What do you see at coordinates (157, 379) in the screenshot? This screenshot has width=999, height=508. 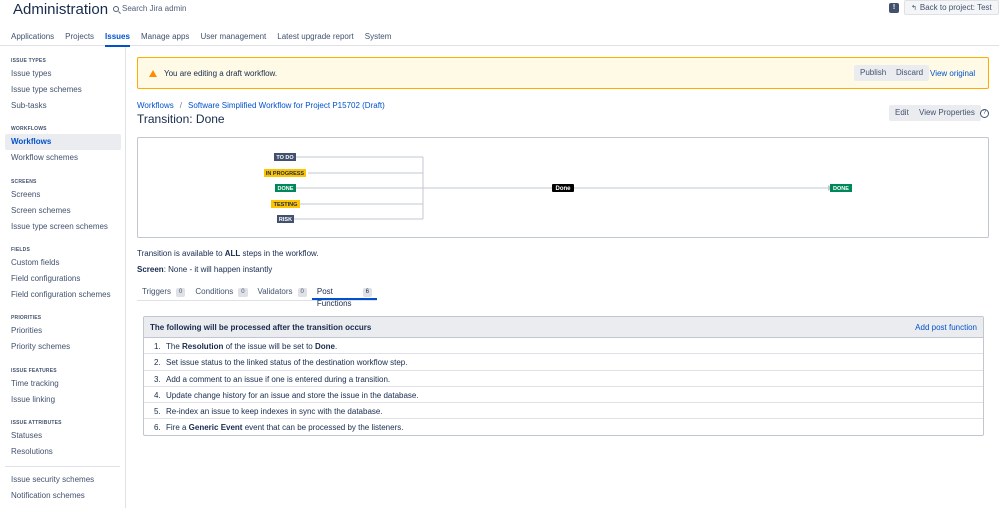 I see `row-number: 3.` at bounding box center [157, 379].